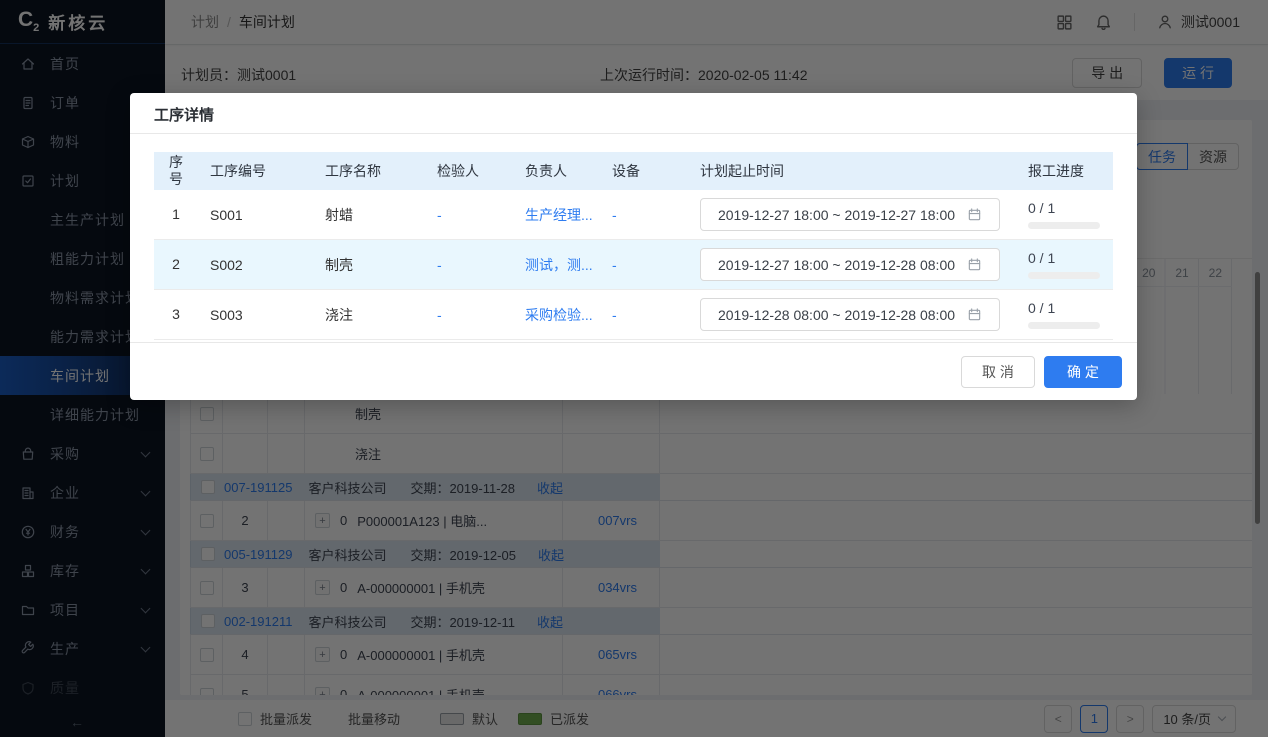 The height and width of the screenshot is (737, 1268). What do you see at coordinates (226, 264) in the screenshot?
I see `process-code: S002` at bounding box center [226, 264].